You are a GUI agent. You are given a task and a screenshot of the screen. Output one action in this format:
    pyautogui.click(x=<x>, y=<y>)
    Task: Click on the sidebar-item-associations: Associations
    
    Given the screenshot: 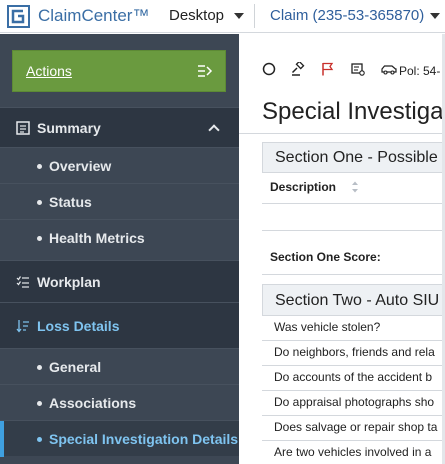 What is the action you would take?
    pyautogui.click(x=119, y=402)
    